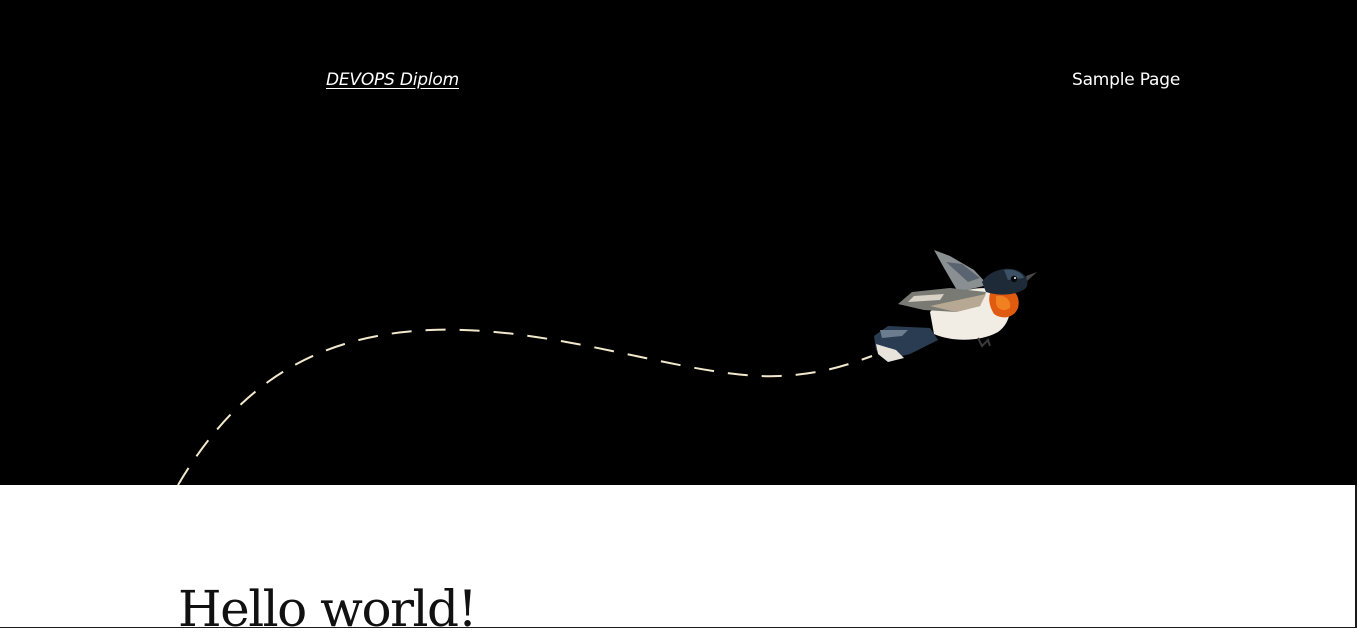 Image resolution: width=1357 pixels, height=638 pixels. I want to click on flight-path, so click(525, 406).